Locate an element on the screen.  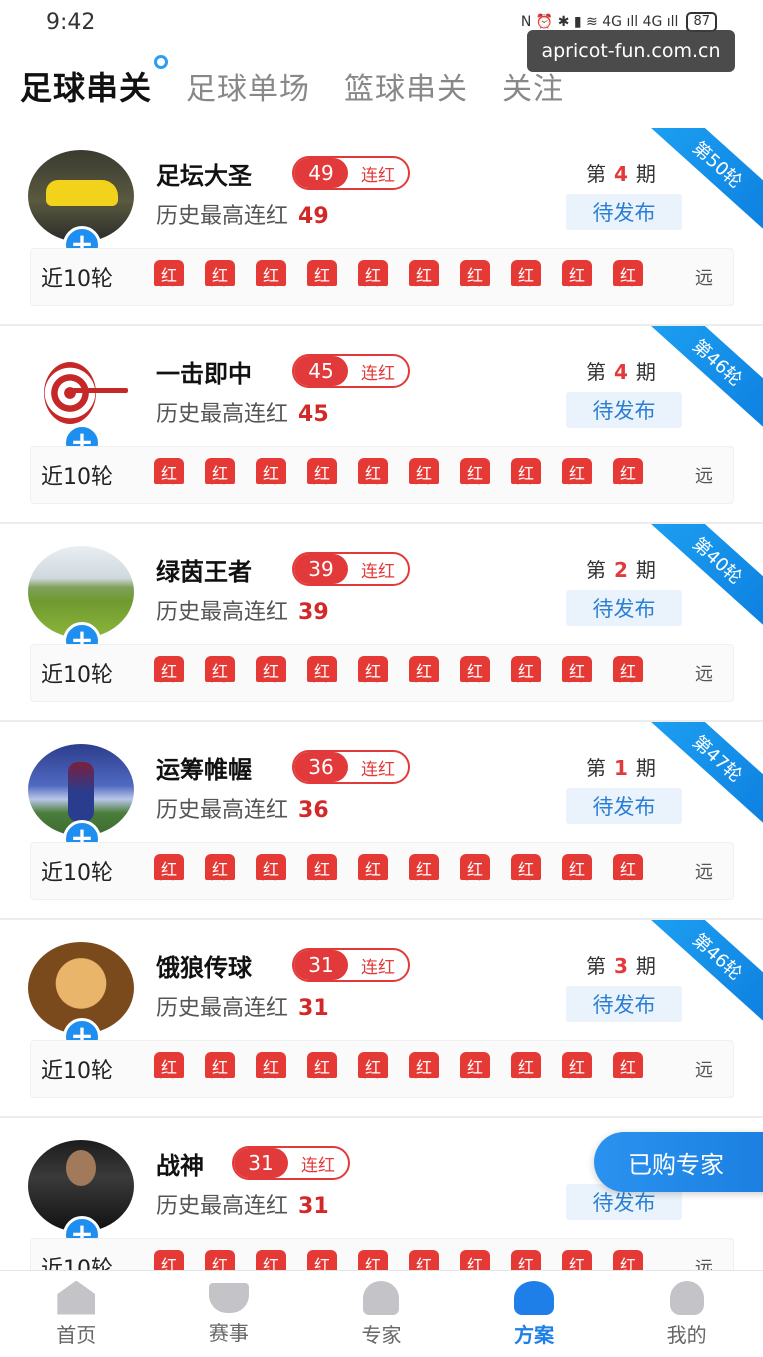
period-number: 1 is located at coordinates (621, 768).